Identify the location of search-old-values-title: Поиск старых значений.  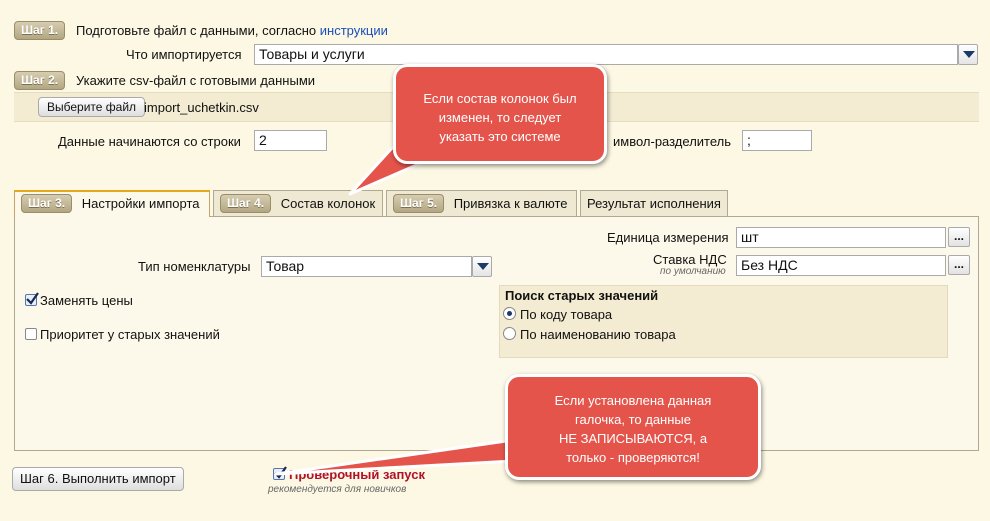
(582, 295).